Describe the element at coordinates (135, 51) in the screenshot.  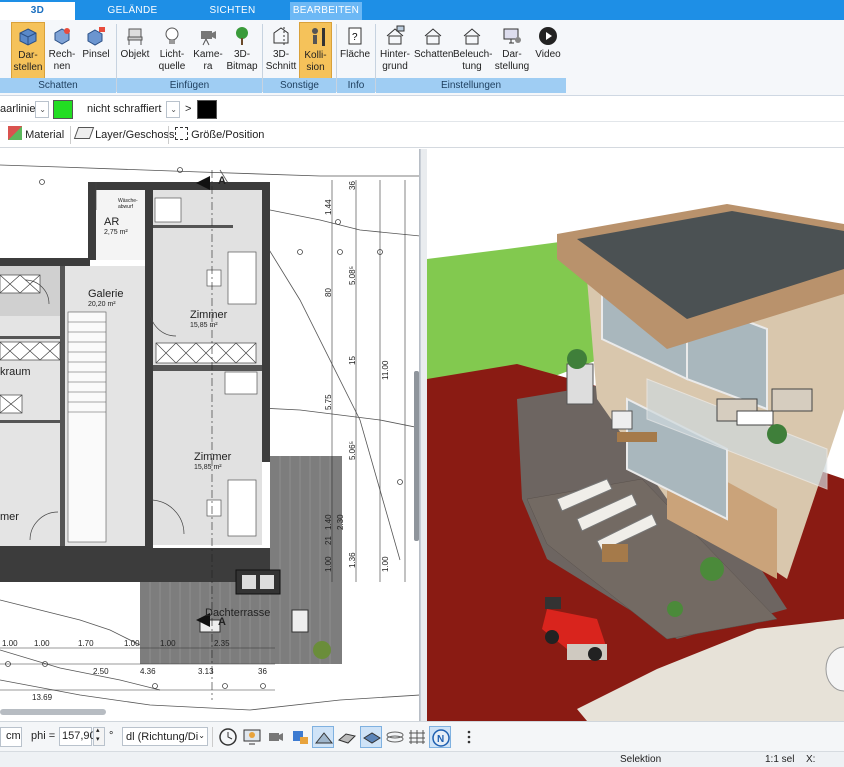
I see `objekt-button: Objekt` at that location.